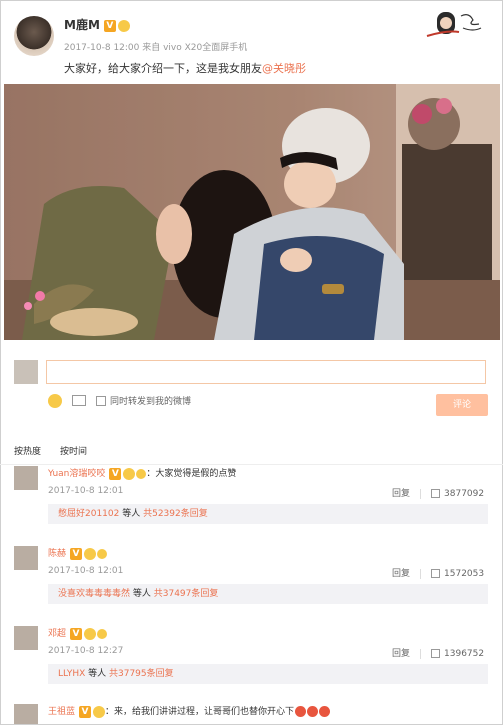 The width and height of the screenshot is (503, 725). I want to click on sort-by-time-tab: 按时间, so click(73, 450).